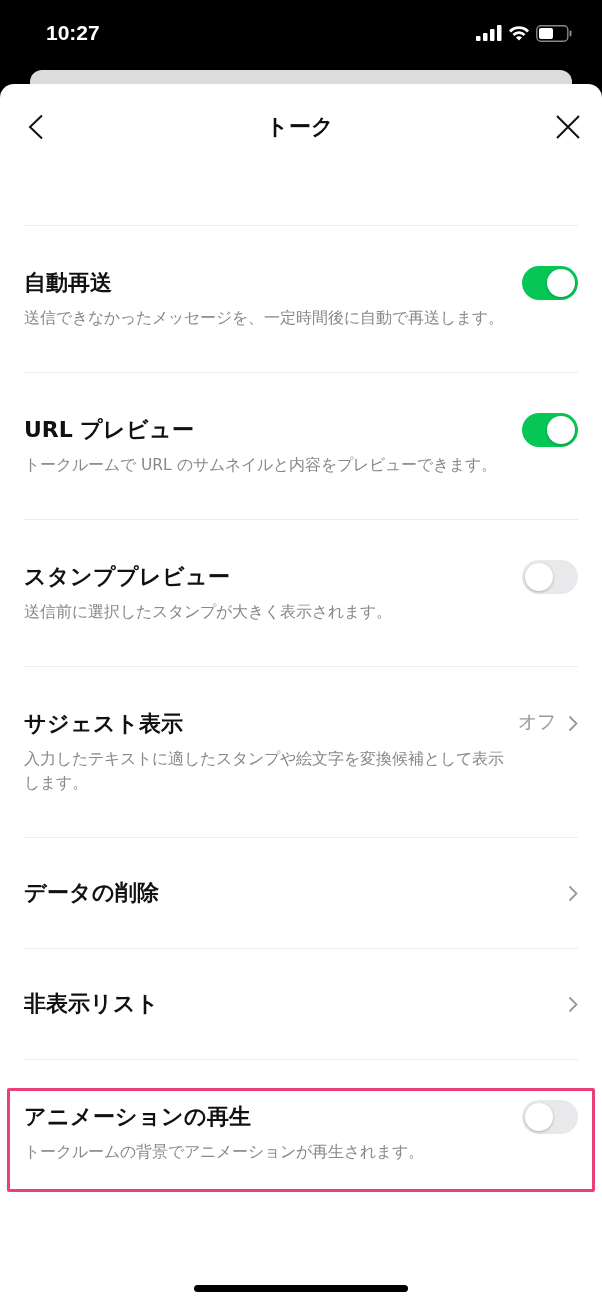 The image size is (602, 1302). What do you see at coordinates (208, 612) in the screenshot?
I see `setting-description: 送信前に選択したスタンプが大きく表示されます。` at bounding box center [208, 612].